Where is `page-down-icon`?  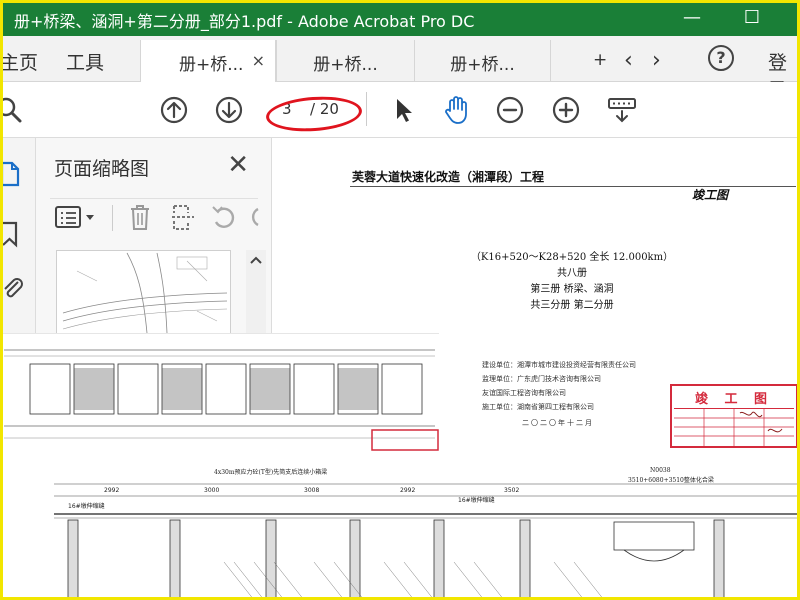 page-down-icon is located at coordinates (229, 110).